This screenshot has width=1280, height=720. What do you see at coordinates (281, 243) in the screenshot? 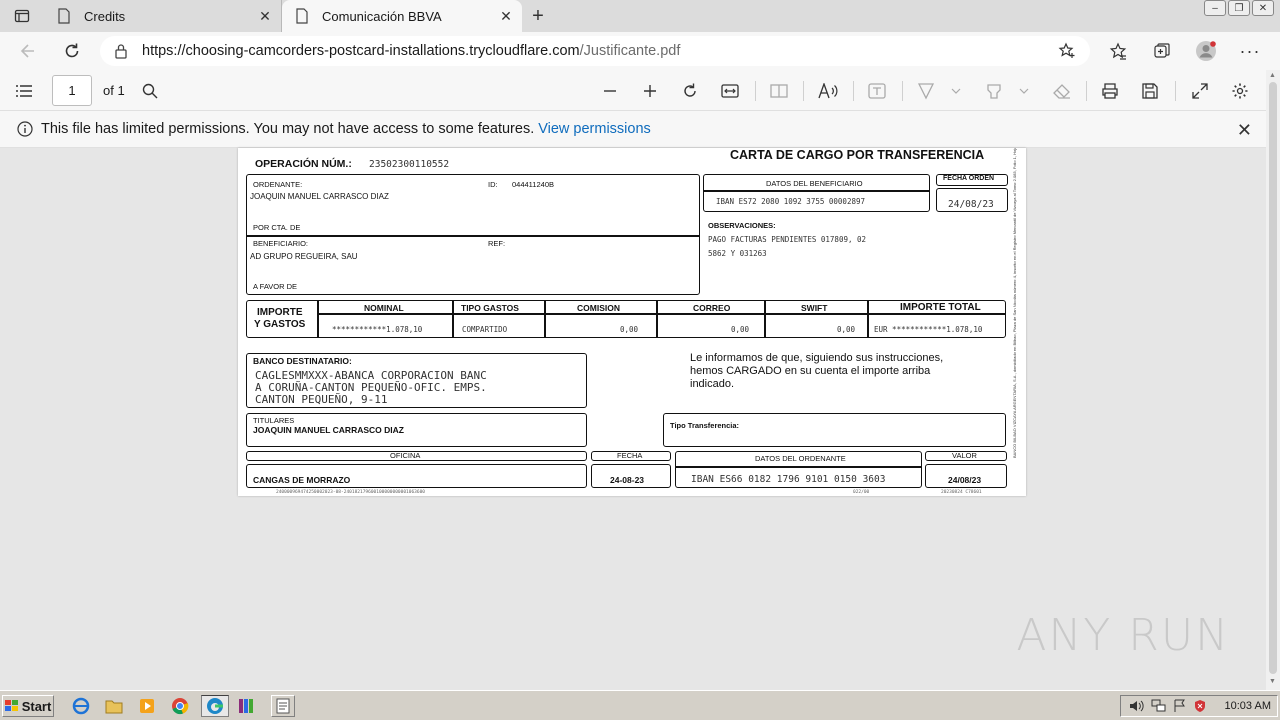
I see `beneficiario-label: BENEFICIARIO:` at bounding box center [281, 243].